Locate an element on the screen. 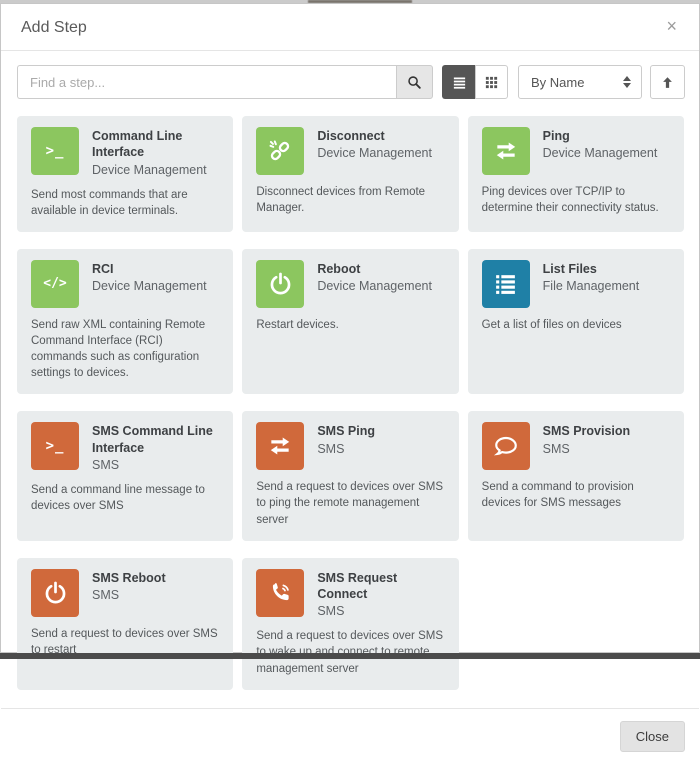  toolbar: By Name is located at coordinates (350, 75).